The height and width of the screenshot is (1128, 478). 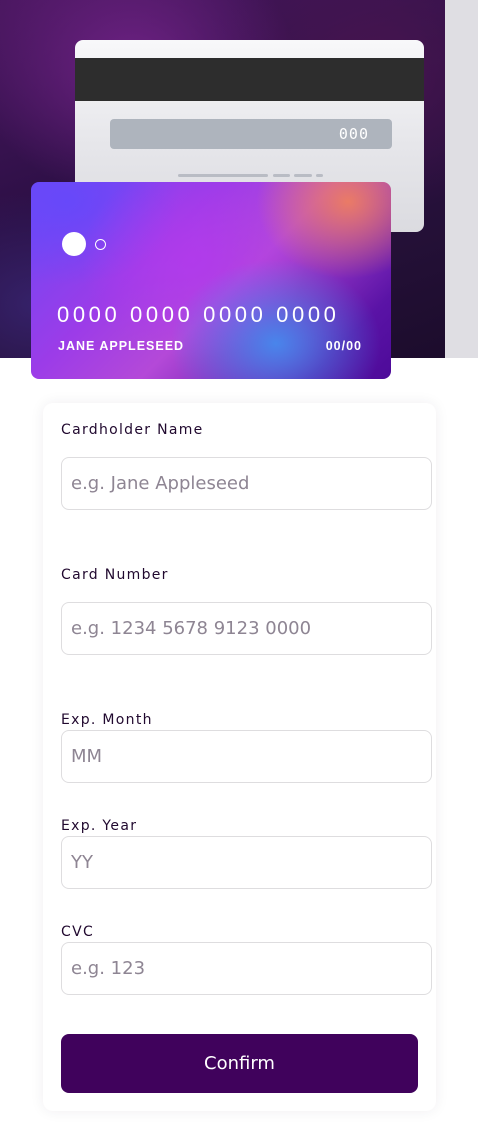 I want to click on exp-month-label: Exp. Month, so click(x=107, y=720).